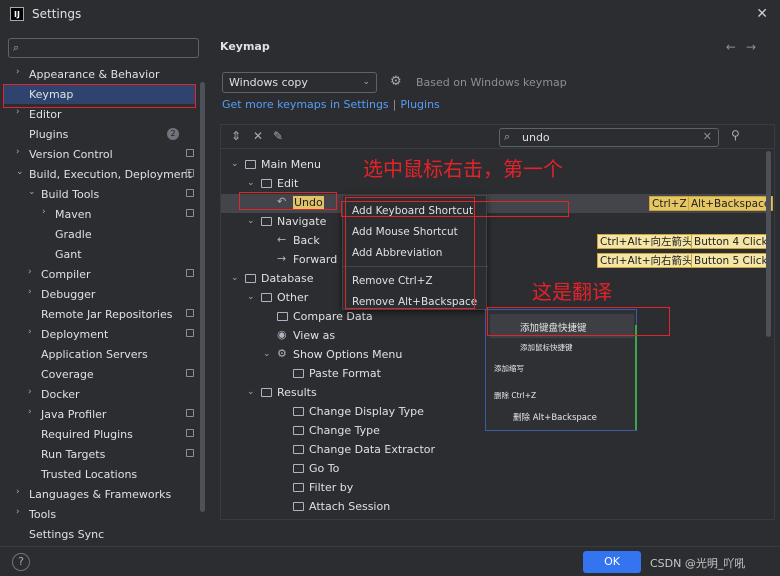 The height and width of the screenshot is (576, 780). What do you see at coordinates (100, 474) in the screenshot?
I see `sidebar-item: Trusted Locations` at bounding box center [100, 474].